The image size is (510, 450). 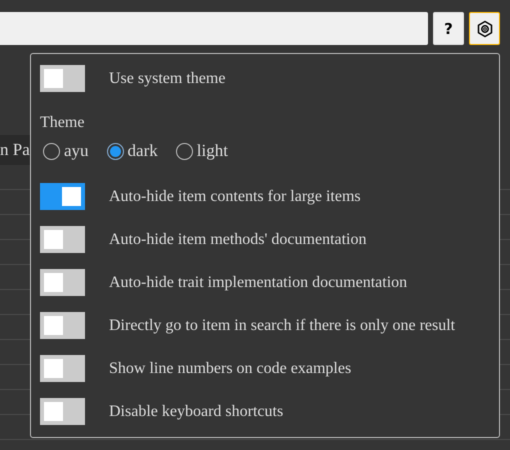 What do you see at coordinates (143, 151) in the screenshot?
I see `radio-label: dark` at bounding box center [143, 151].